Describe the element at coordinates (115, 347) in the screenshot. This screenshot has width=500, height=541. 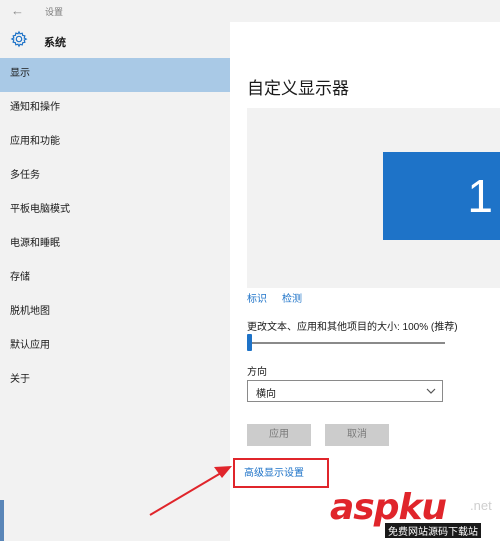
I see `sidebar-item-default-apps: 默认应用` at that location.